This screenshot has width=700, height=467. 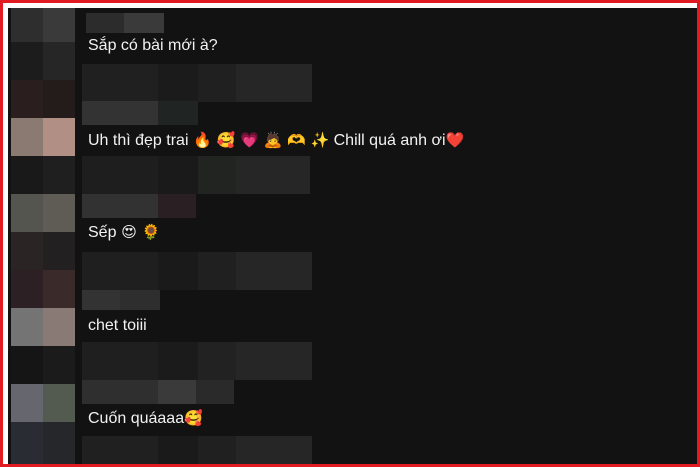 I want to click on comment-text: Sắp có bài mới à?, so click(x=153, y=45).